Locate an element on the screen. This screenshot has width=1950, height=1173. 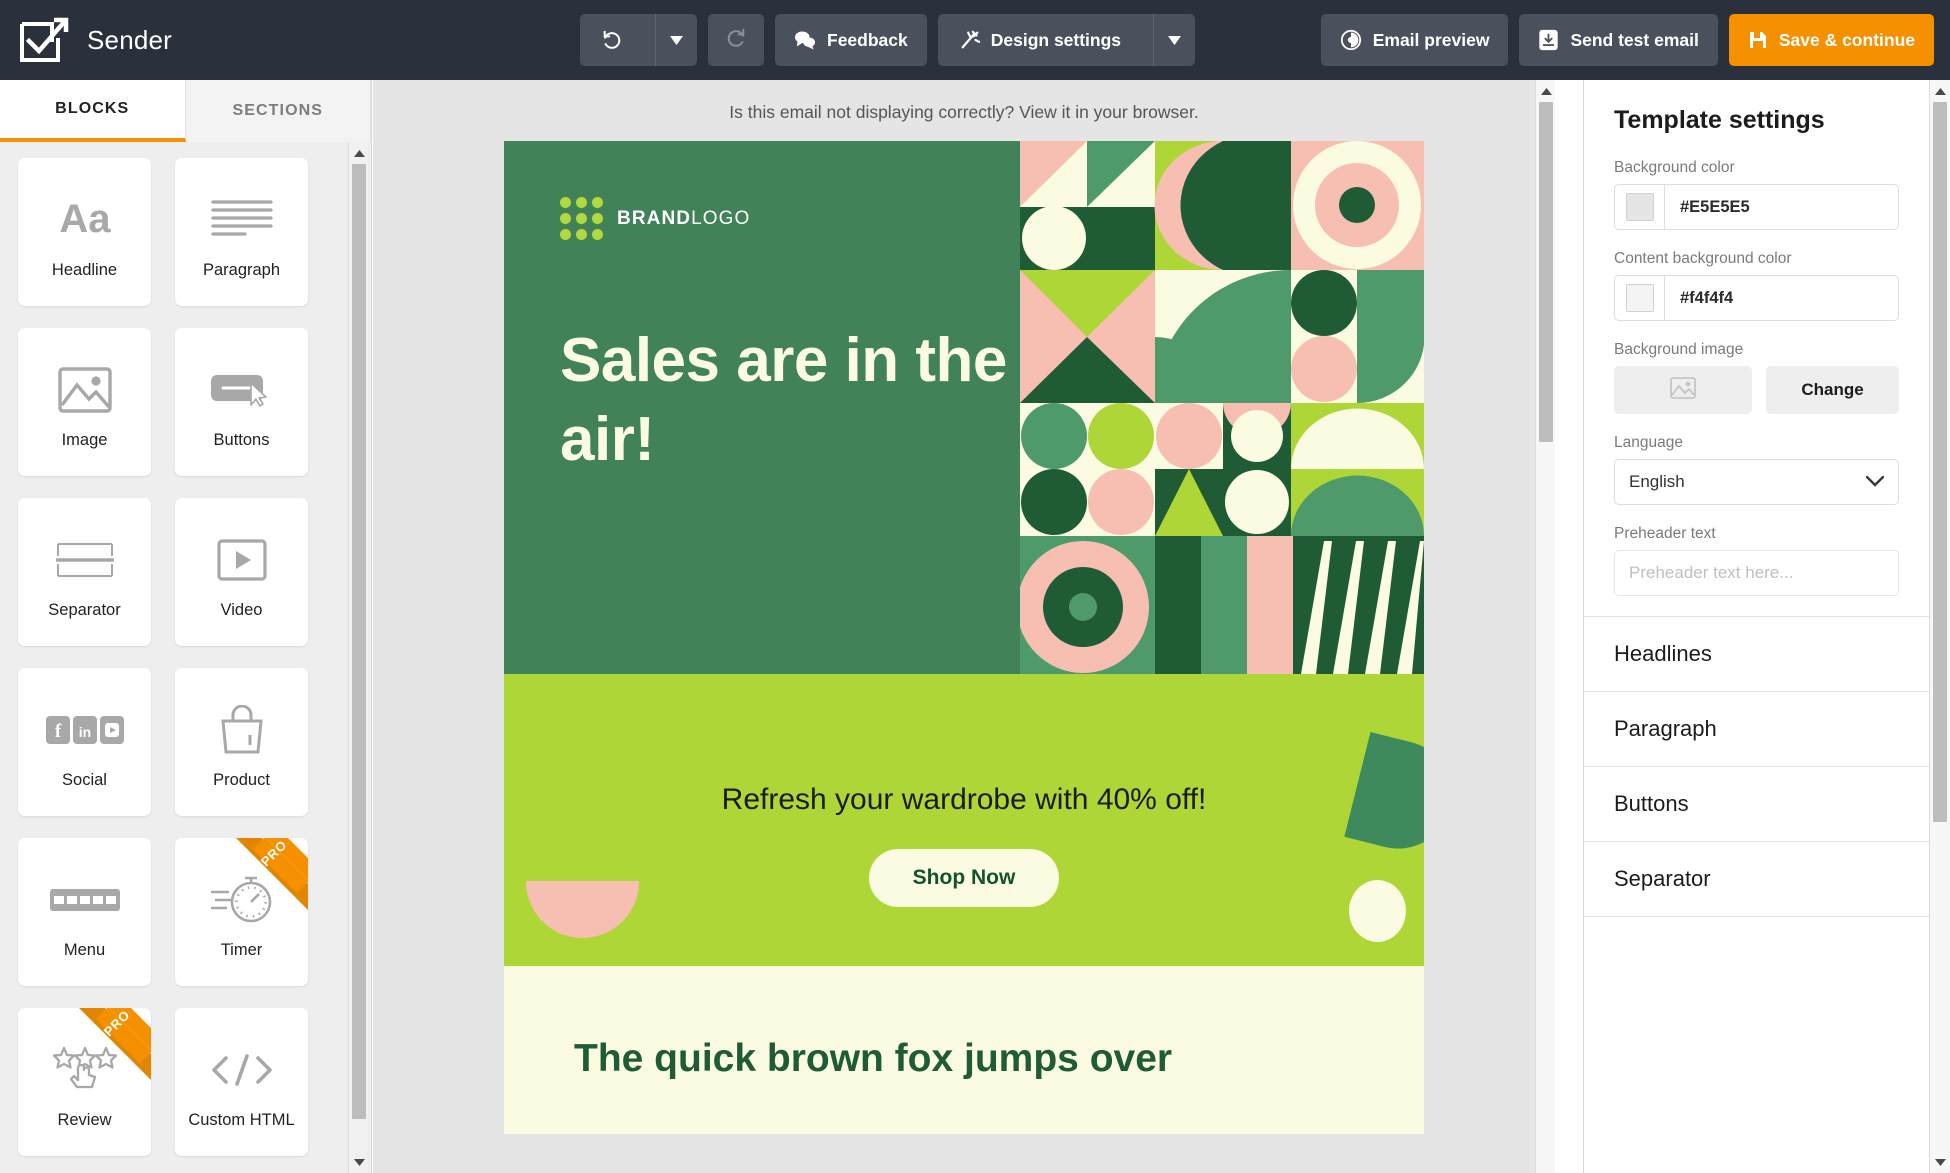
send-test-email-button: Send test email is located at coordinates (1618, 40).